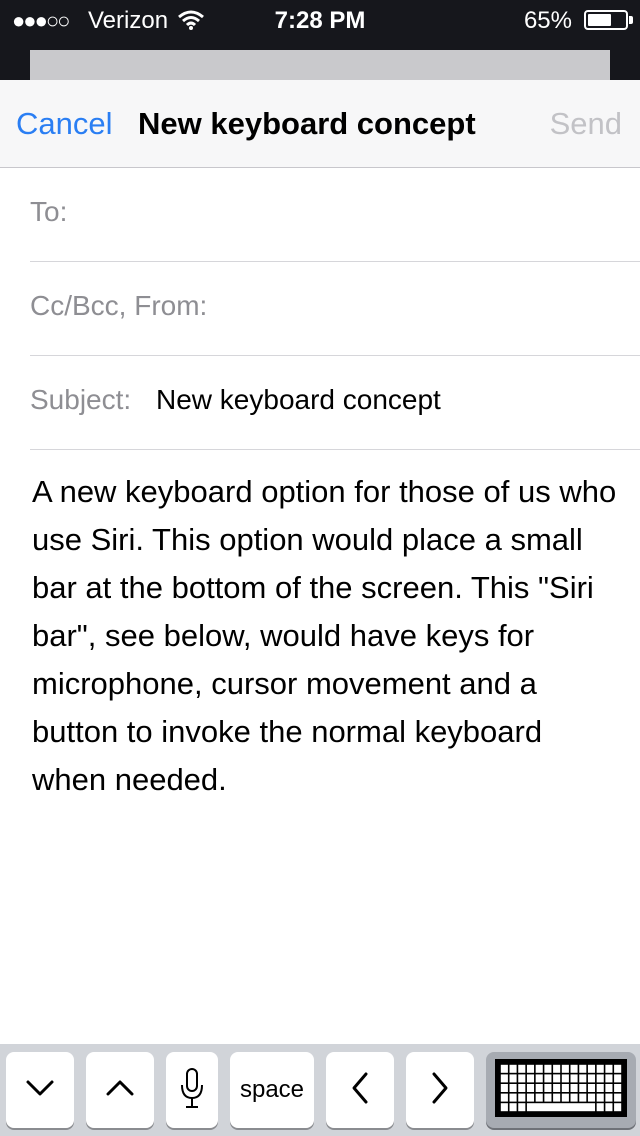  I want to click on background-sheet, so click(320, 65).